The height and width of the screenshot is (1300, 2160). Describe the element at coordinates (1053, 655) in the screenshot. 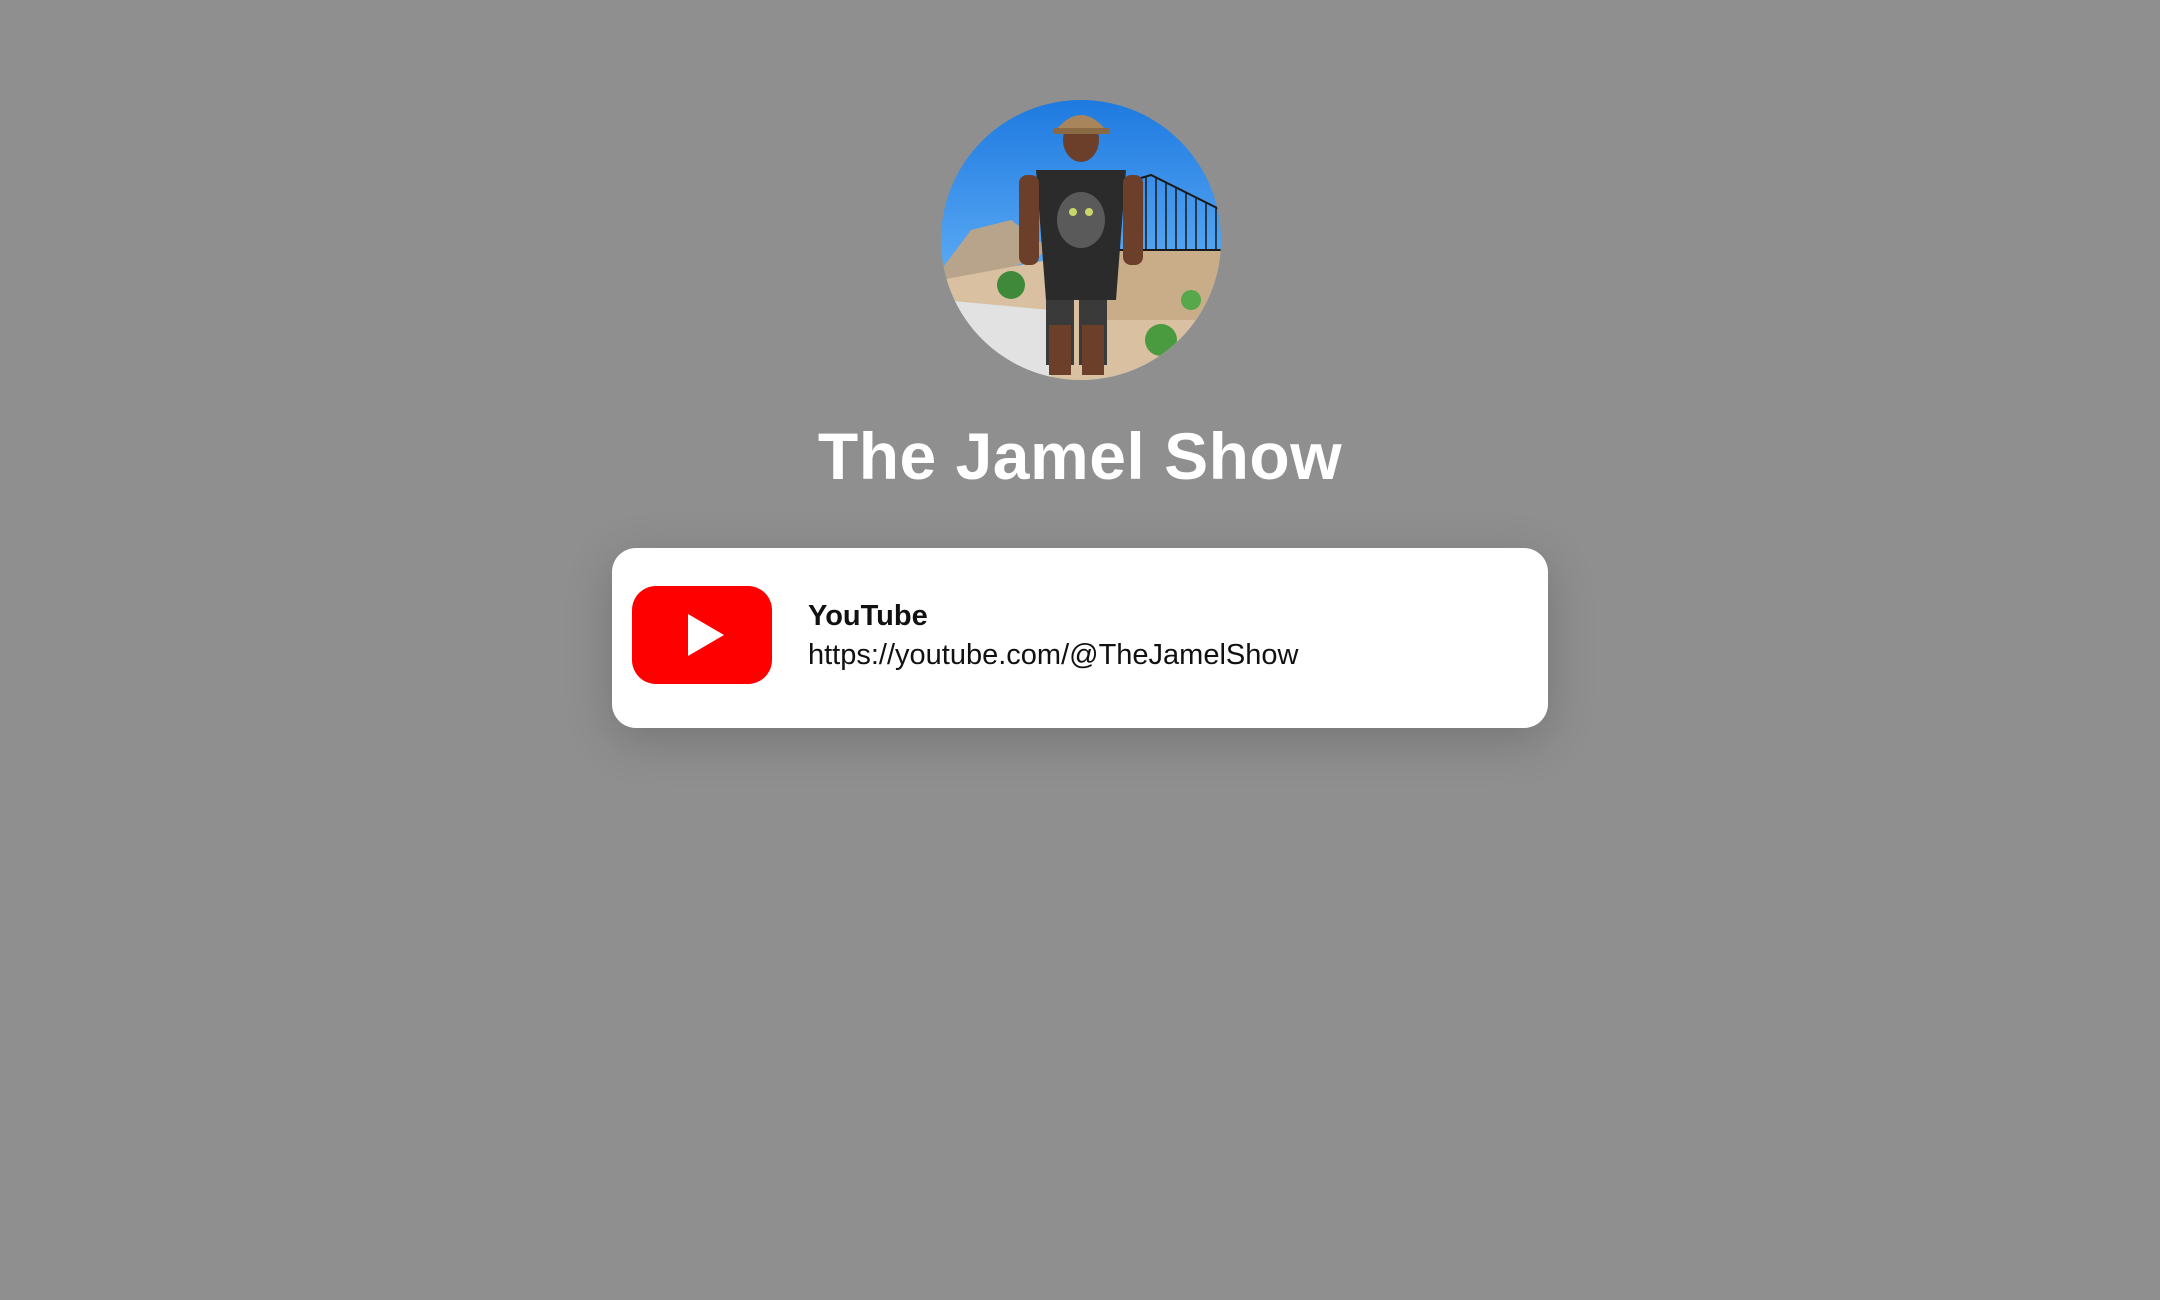

I see `link-url: https://youtube.com/@TheJamelShow` at that location.